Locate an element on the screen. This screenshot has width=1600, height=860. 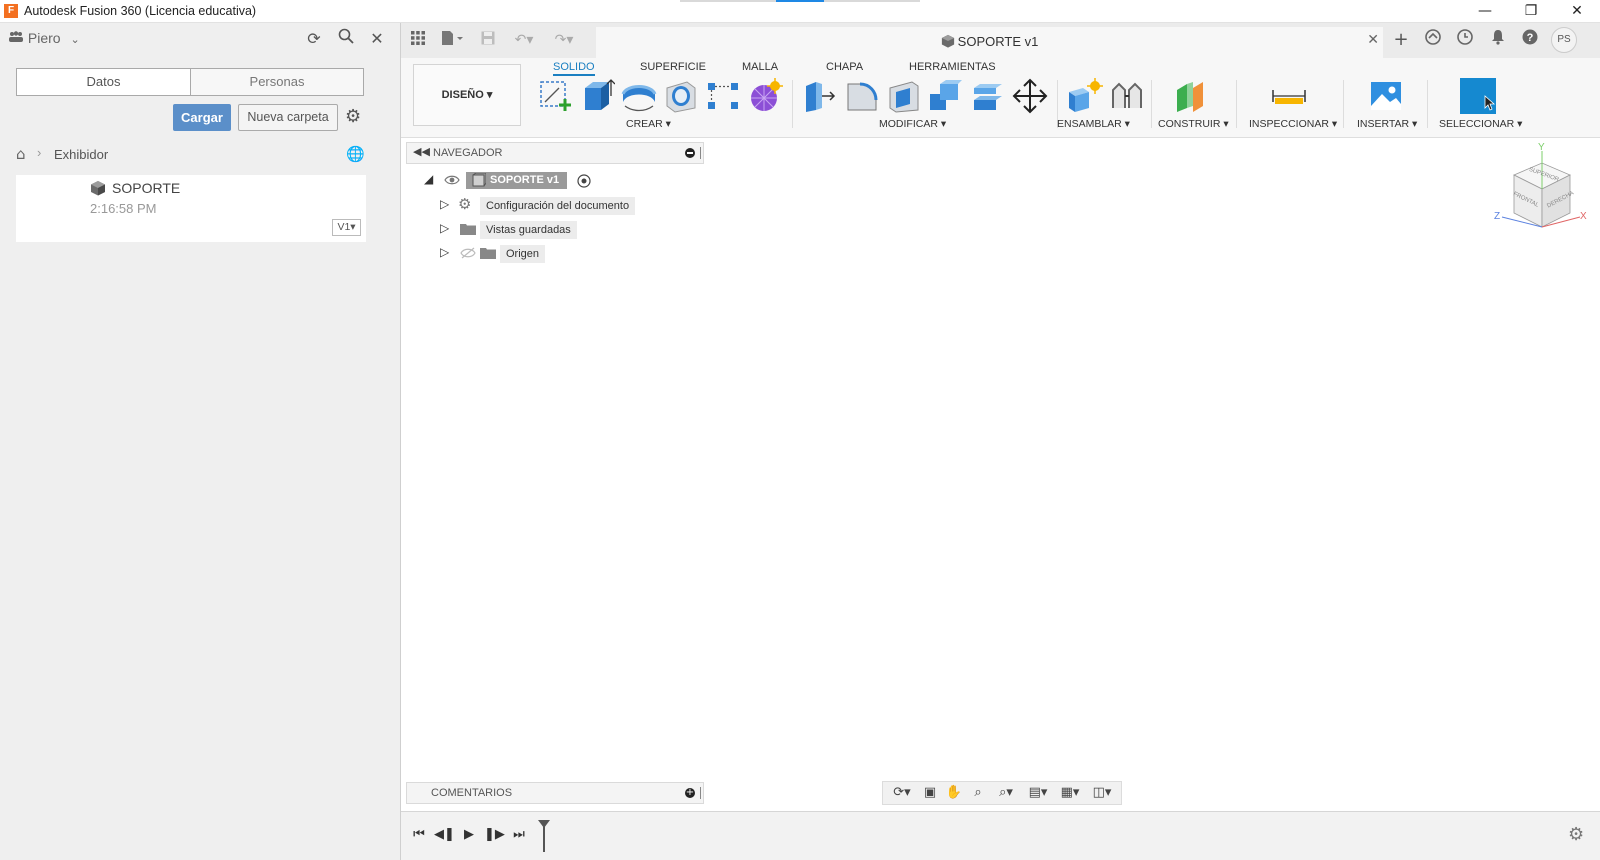
activate-radio-icon is located at coordinates (584, 182).